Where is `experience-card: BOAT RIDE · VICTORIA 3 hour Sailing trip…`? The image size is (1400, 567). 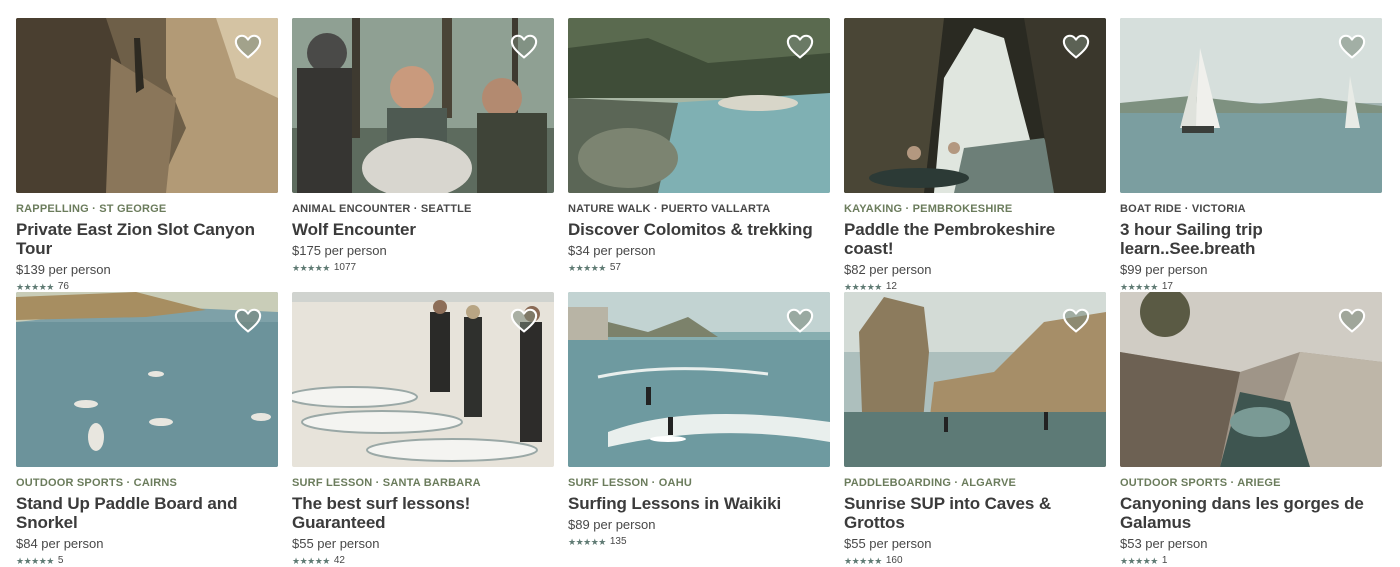
experience-card: BOAT RIDE · VICTORIA 3 hour Sailing trip… is located at coordinates (1251, 155).